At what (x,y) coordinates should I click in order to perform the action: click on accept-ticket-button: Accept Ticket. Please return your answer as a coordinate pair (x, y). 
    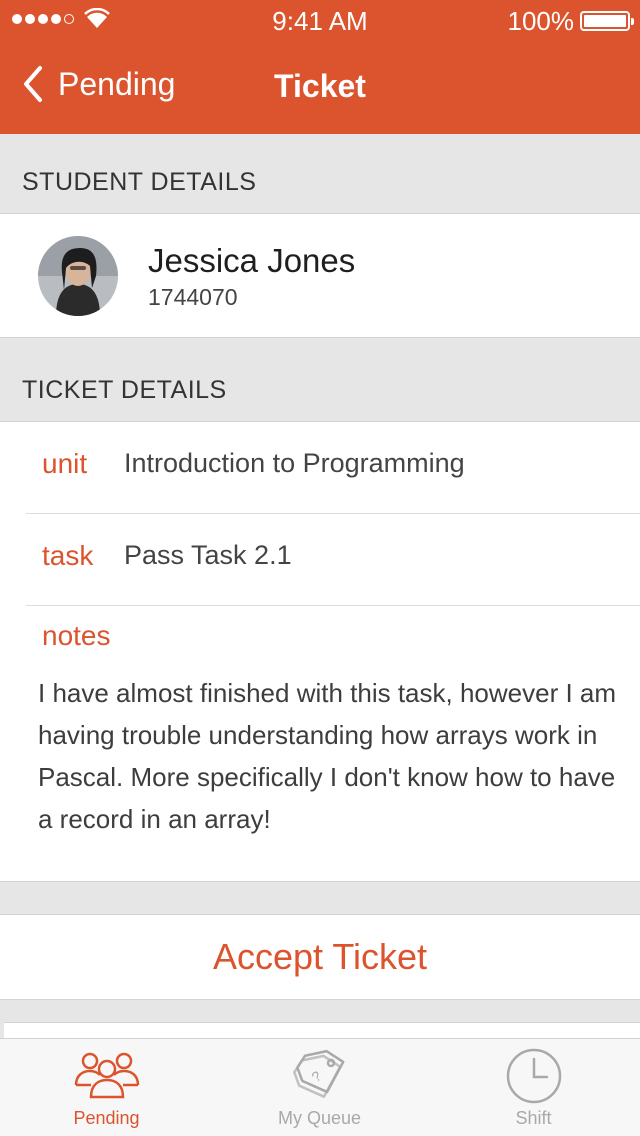
    Looking at the image, I should click on (320, 957).